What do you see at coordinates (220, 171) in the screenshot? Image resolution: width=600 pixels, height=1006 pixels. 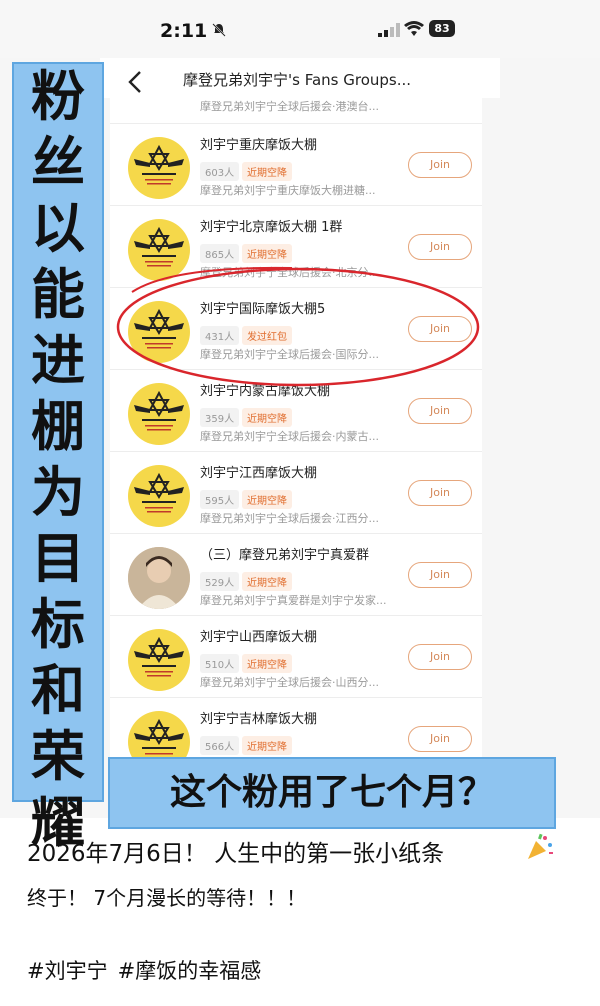 I see `member-count-badge: 603人` at bounding box center [220, 171].